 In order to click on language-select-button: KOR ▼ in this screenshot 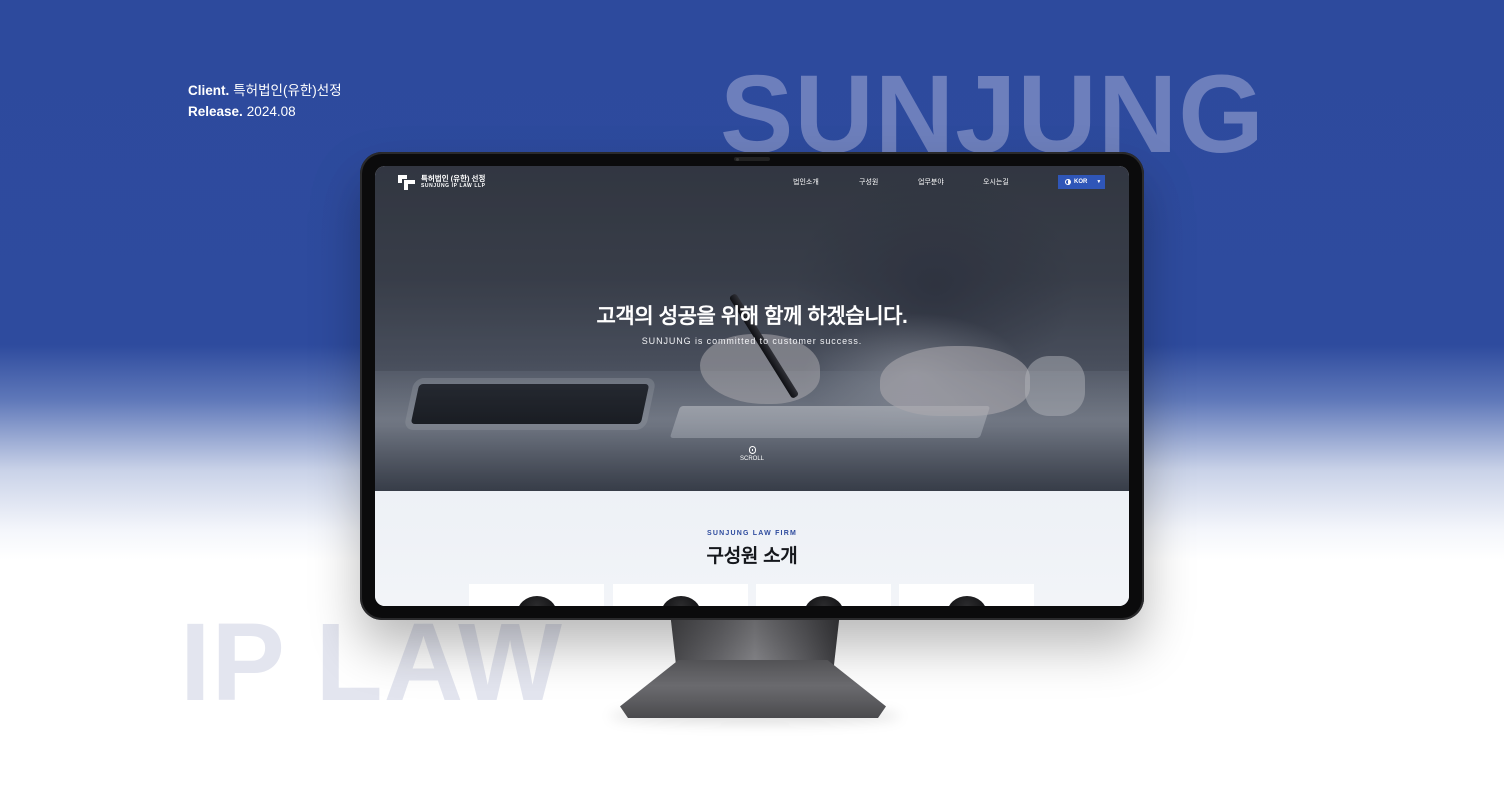, I will do `click(1081, 182)`.